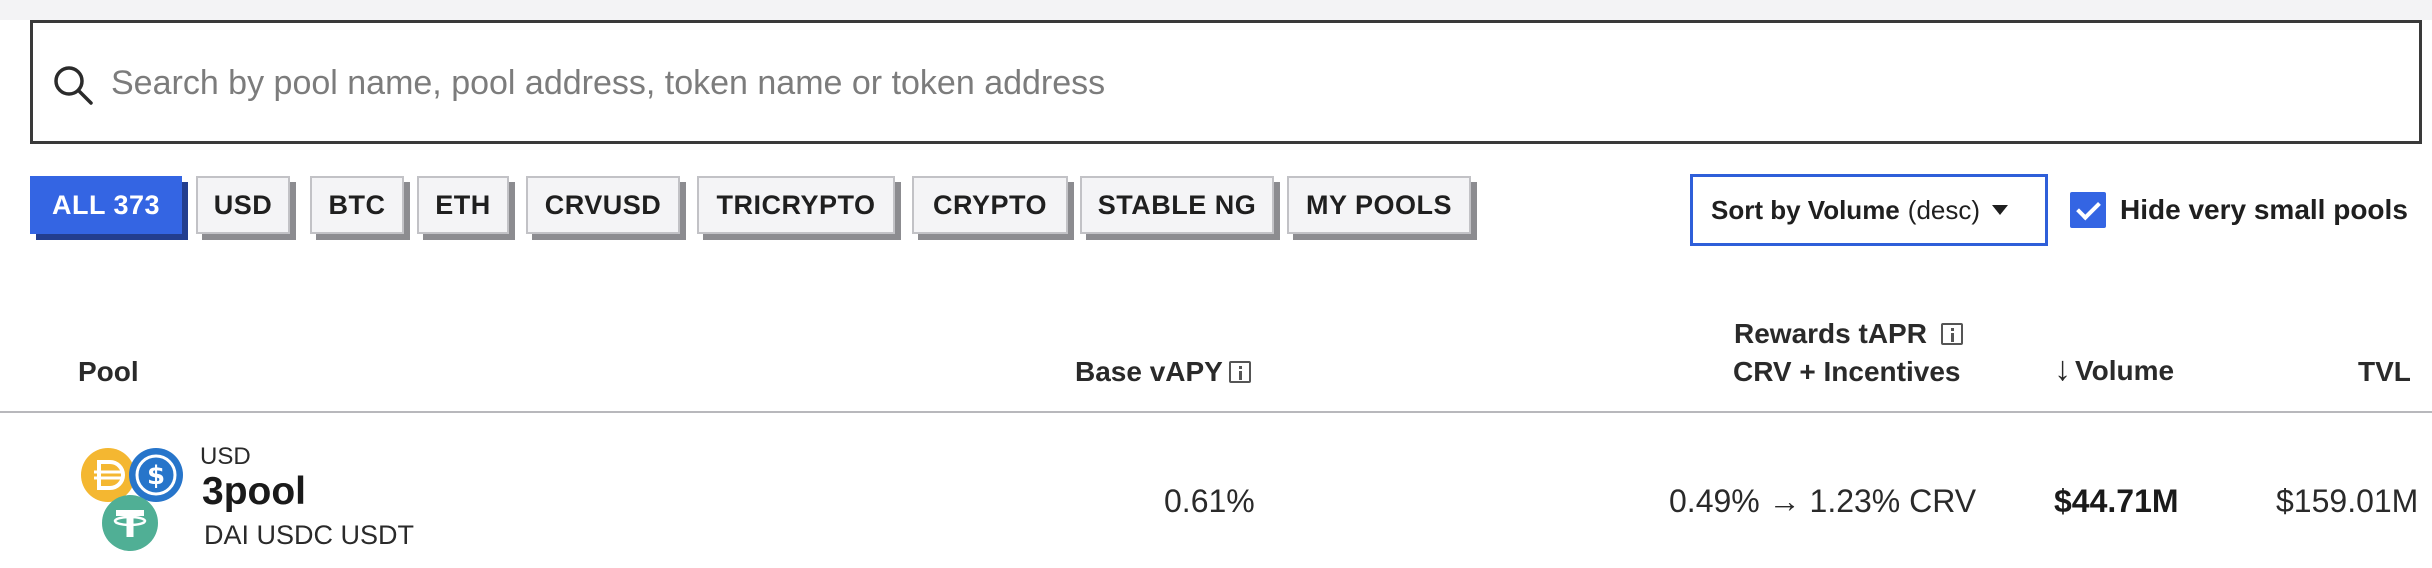 This screenshot has height=568, width=2432. I want to click on rewards-label: Rewards tAPR, so click(1830, 333).